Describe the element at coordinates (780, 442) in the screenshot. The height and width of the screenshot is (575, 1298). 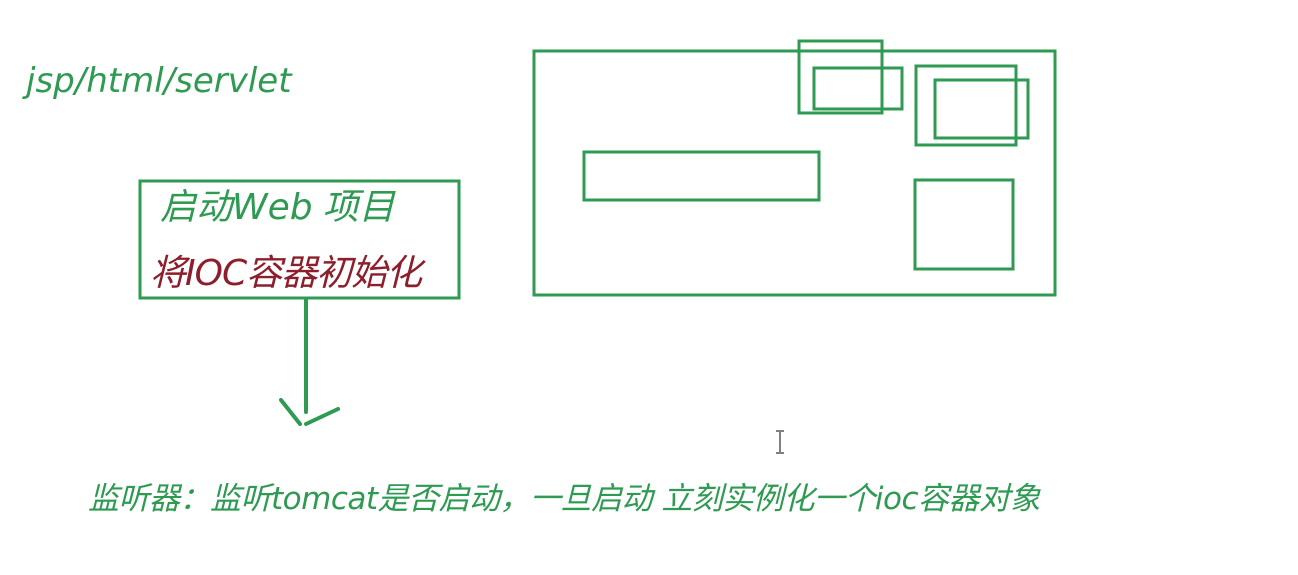
I see `text-cursor-icon` at that location.